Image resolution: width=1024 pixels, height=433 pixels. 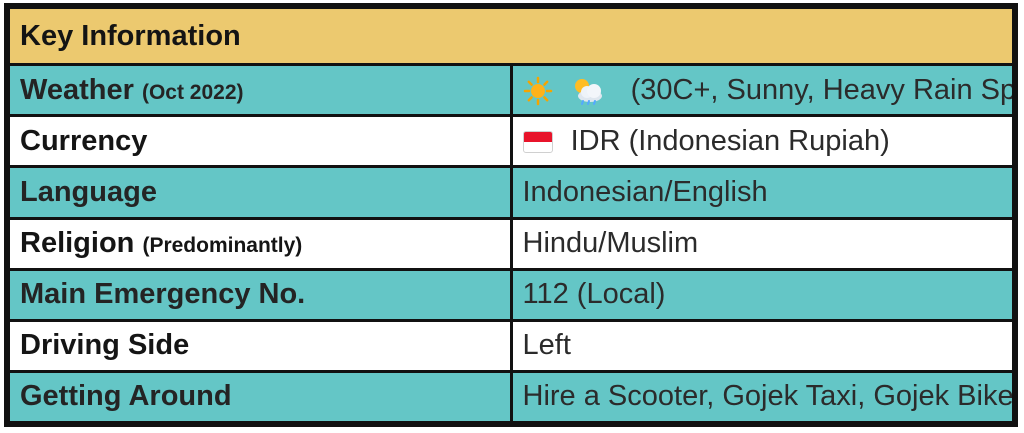 What do you see at coordinates (588, 92) in the screenshot?
I see `cloud-sun-icon` at bounding box center [588, 92].